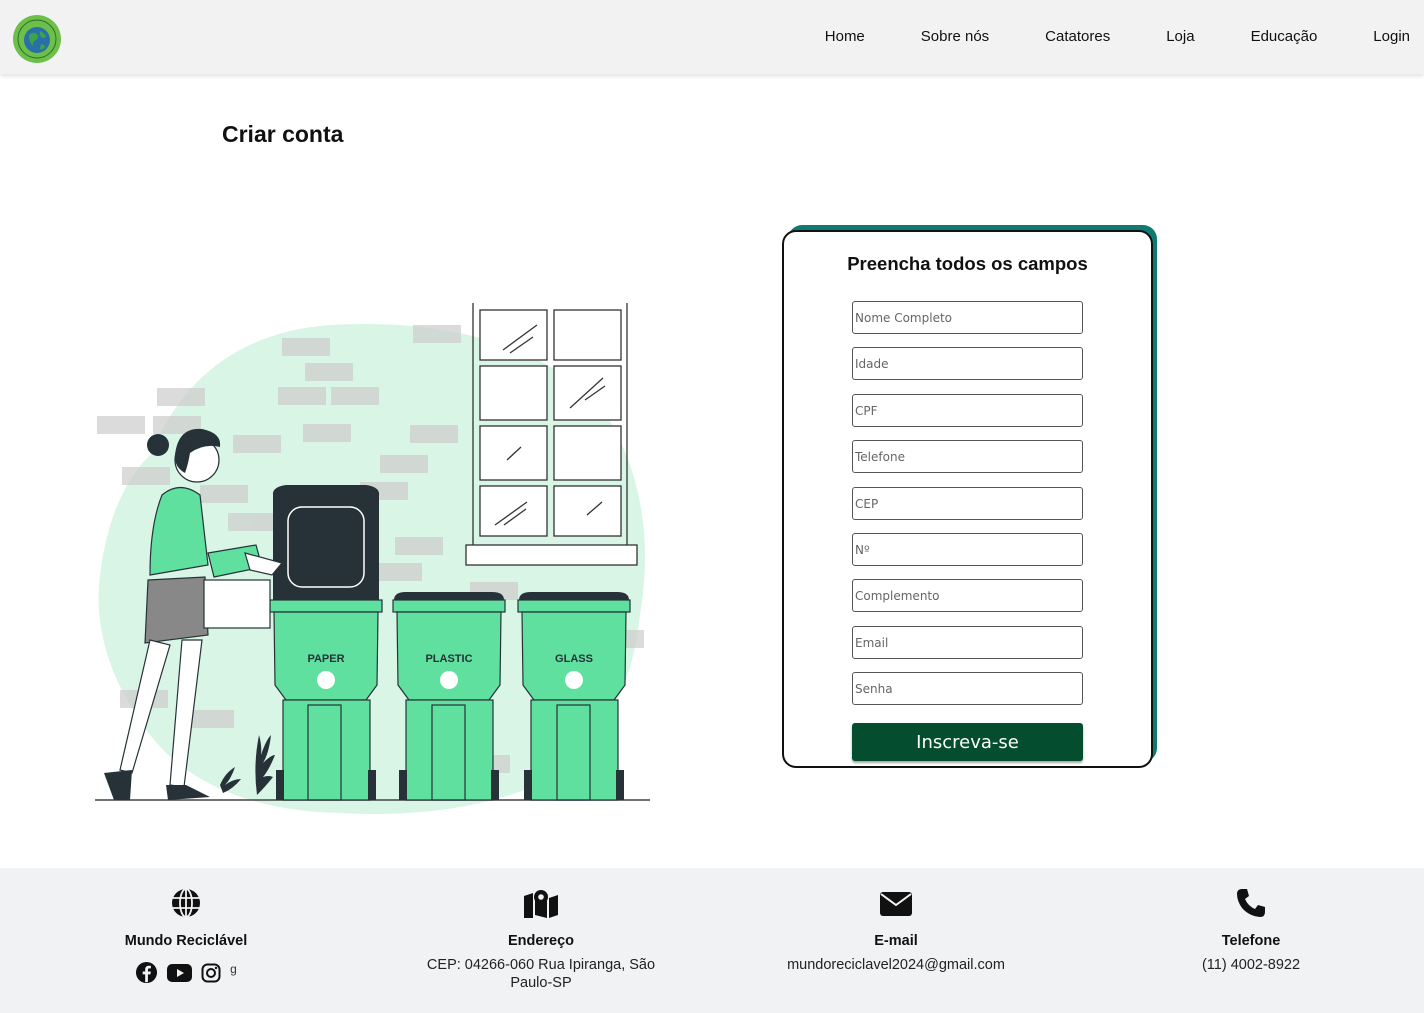 This screenshot has width=1424, height=1013. Describe the element at coordinates (967, 503) in the screenshot. I see `cep-field` at that location.